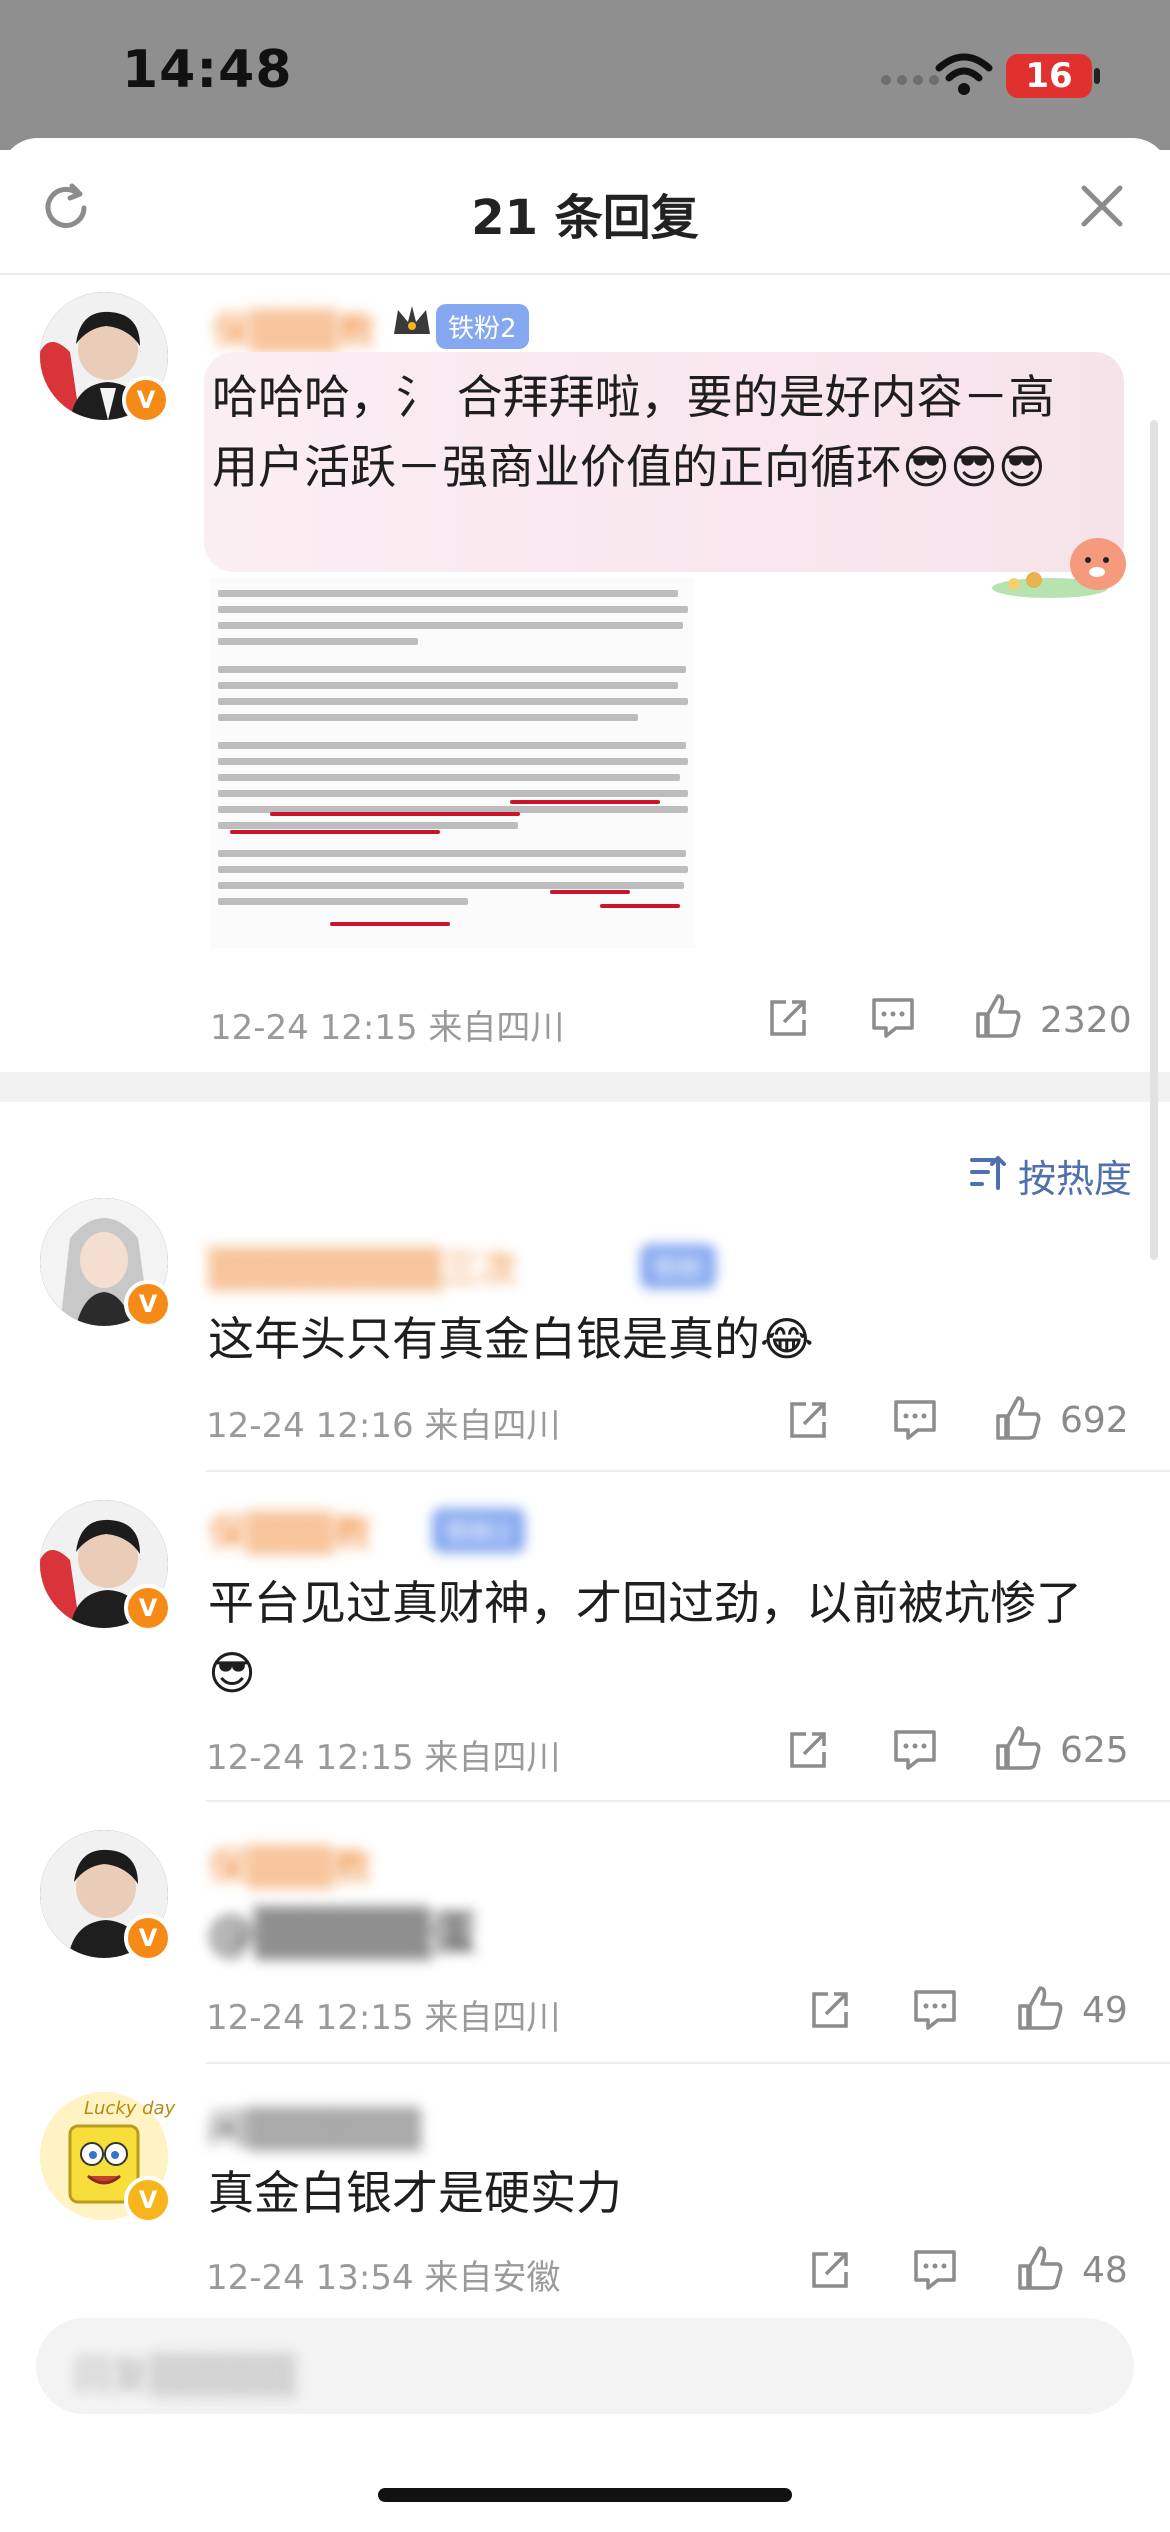  Describe the element at coordinates (1075, 1175) in the screenshot. I see `sort-label: 按热度` at that location.